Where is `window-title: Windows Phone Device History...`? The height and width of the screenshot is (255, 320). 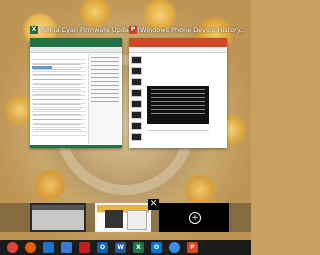
window-title: Windows Phone Device History... is located at coordinates (193, 30).